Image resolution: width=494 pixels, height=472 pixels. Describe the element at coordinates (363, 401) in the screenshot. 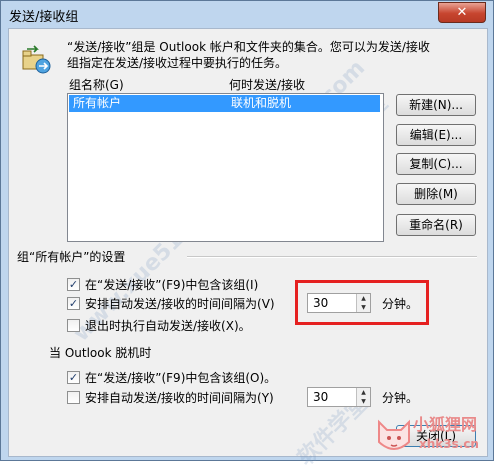

I see `spin-down-icon: ▼` at that location.